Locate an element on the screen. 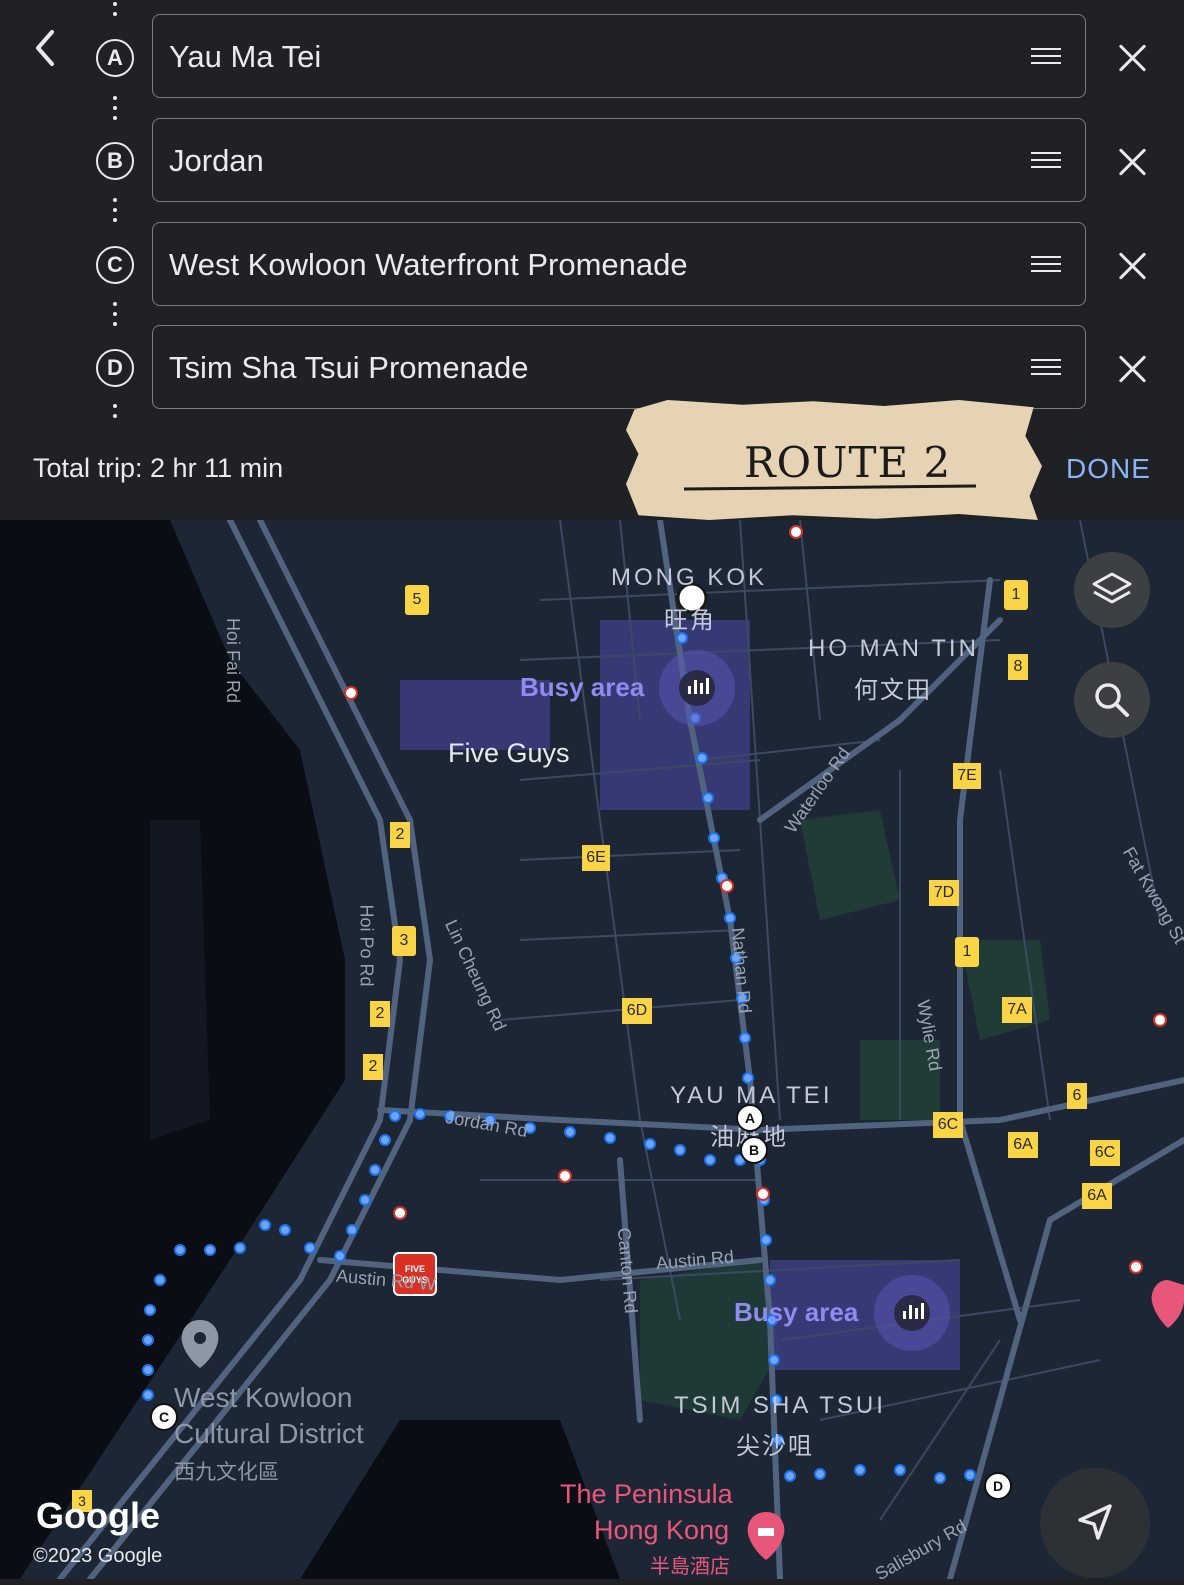  district-label-tsim-sha-tsui: TSIM SHA TSUI is located at coordinates (780, 1405).